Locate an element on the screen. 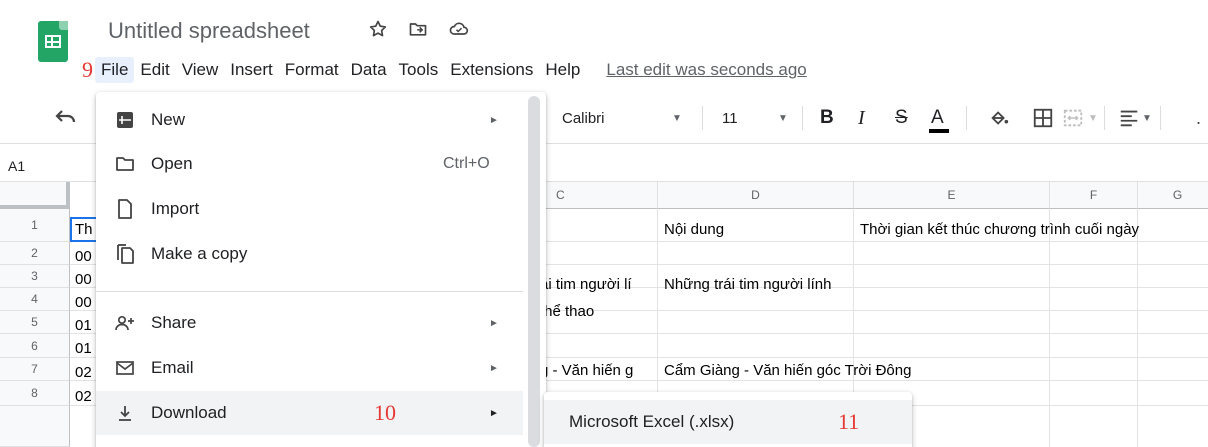  name-box: A1 is located at coordinates (16, 166).